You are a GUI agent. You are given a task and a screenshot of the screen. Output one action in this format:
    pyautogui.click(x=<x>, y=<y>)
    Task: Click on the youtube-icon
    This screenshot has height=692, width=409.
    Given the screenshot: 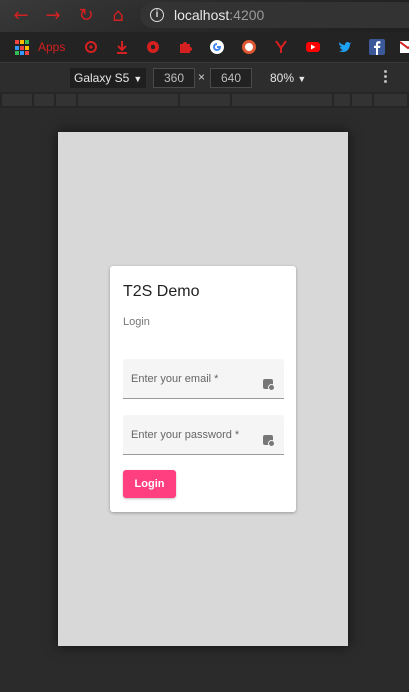 What is the action you would take?
    pyautogui.click(x=313, y=47)
    